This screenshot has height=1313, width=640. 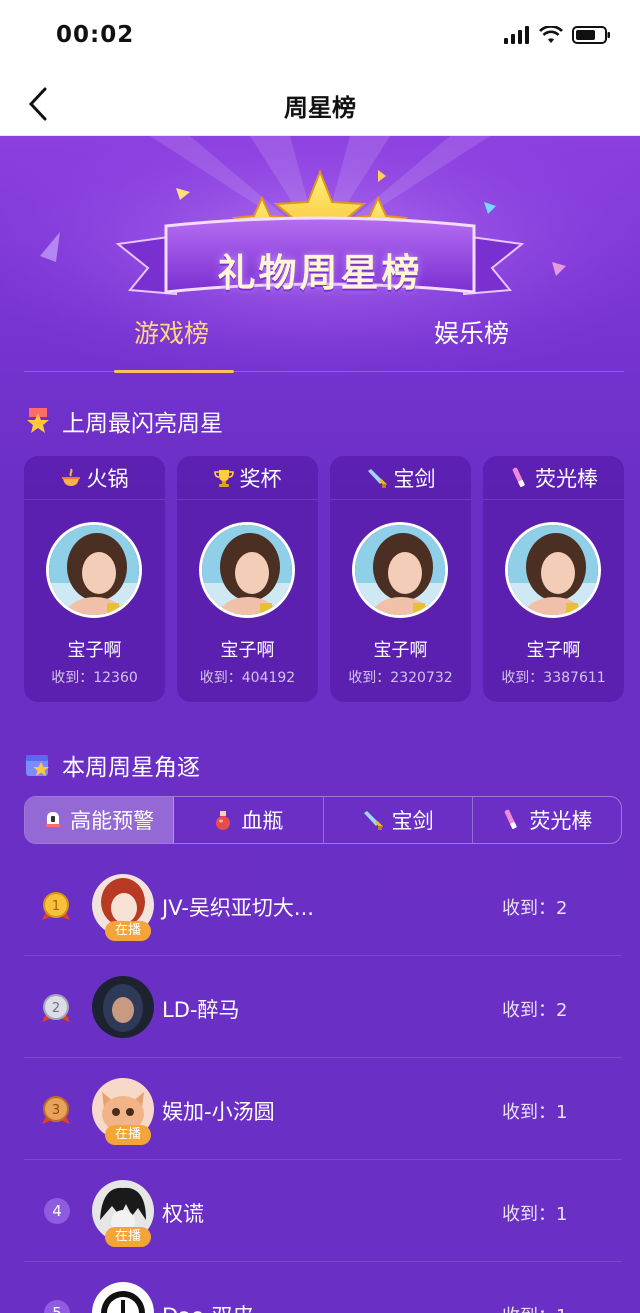 I want to click on section-this-week-title: 本周周星角逐, so click(x=131, y=768).